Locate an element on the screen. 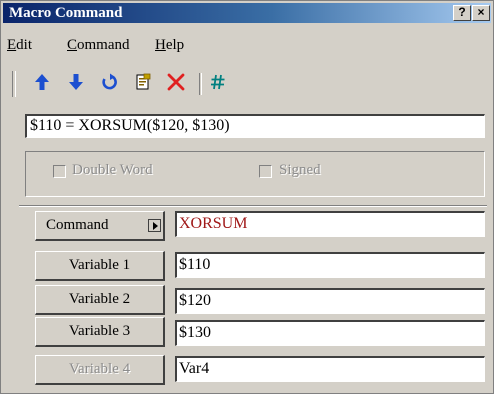 This screenshot has width=498, height=396. command-button: Command is located at coordinates (100, 226).